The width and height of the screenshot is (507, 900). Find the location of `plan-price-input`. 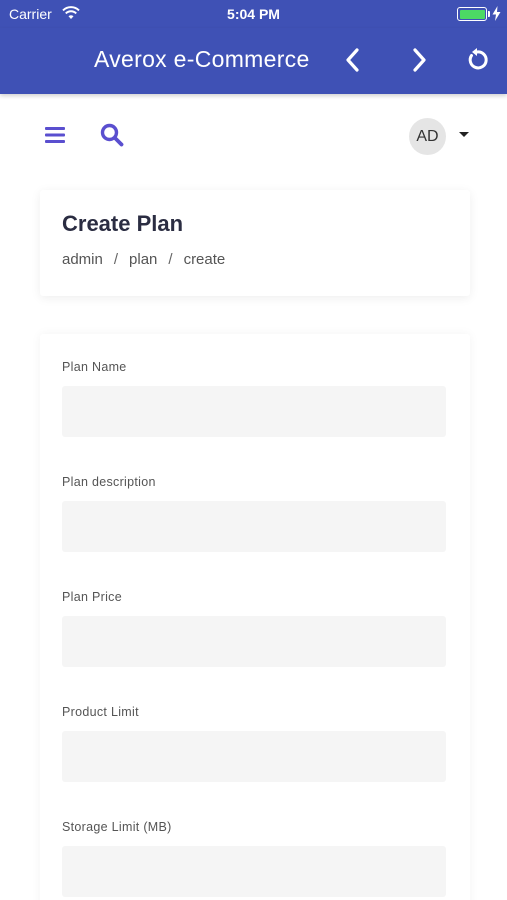

plan-price-input is located at coordinates (254, 641).